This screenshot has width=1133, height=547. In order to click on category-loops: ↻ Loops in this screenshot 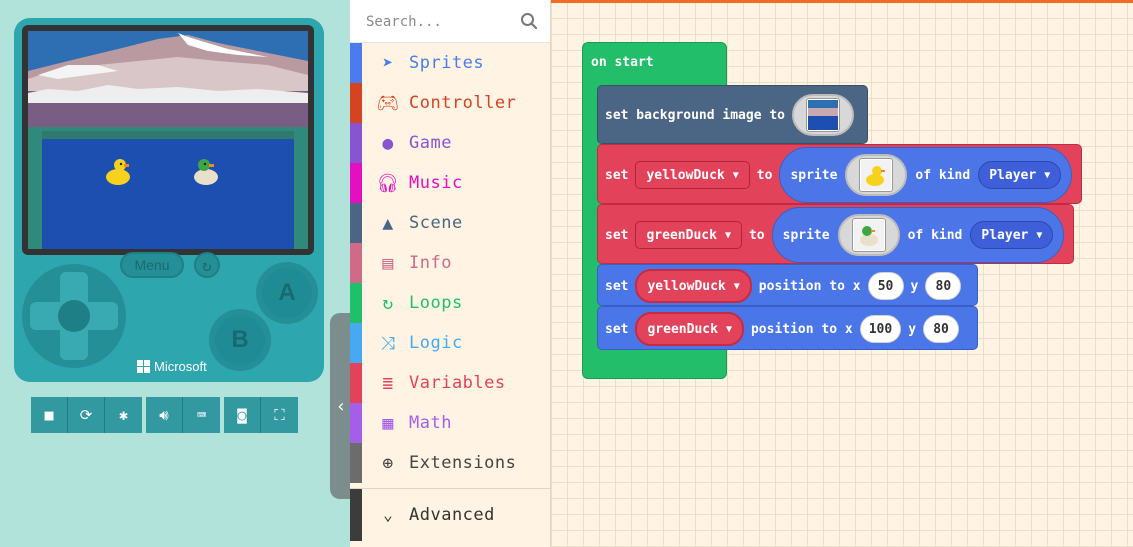, I will do `click(450, 303)`.